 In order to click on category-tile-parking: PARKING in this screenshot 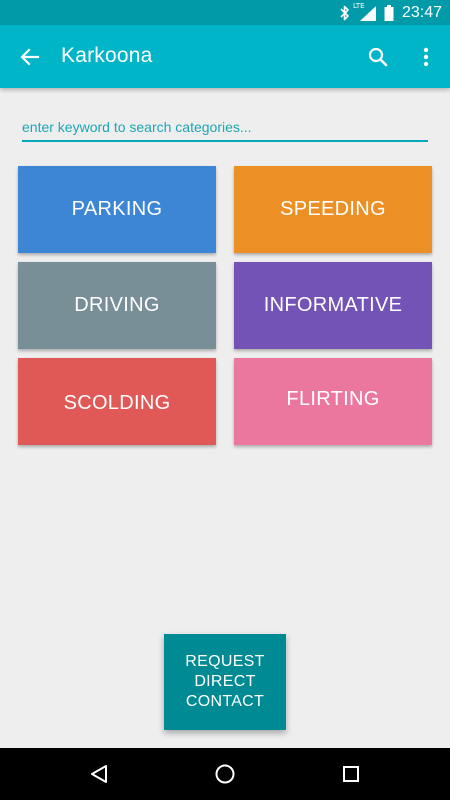, I will do `click(117, 209)`.